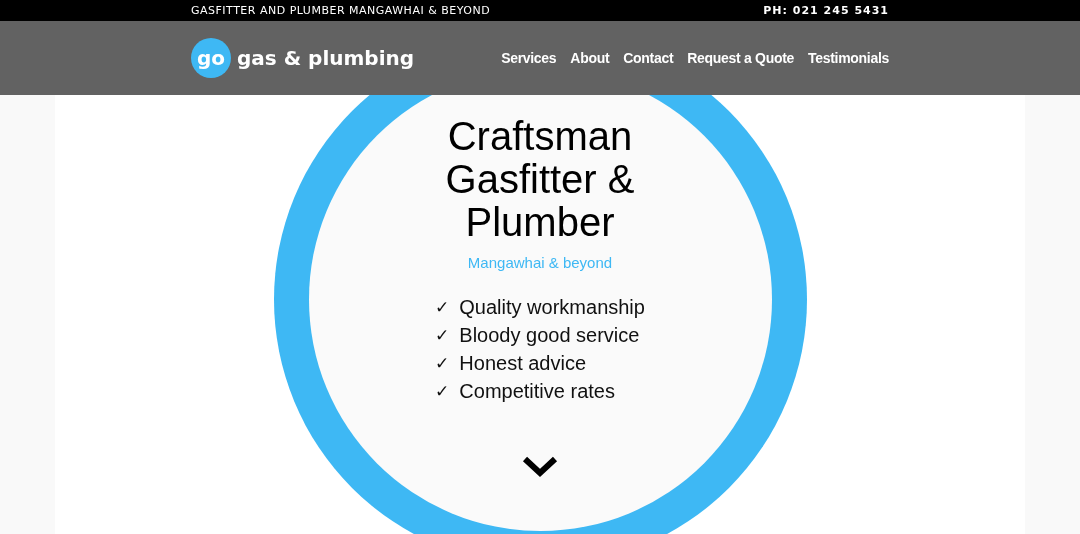  Describe the element at coordinates (552, 307) in the screenshot. I see `feature-text: Quality workmanship` at that location.